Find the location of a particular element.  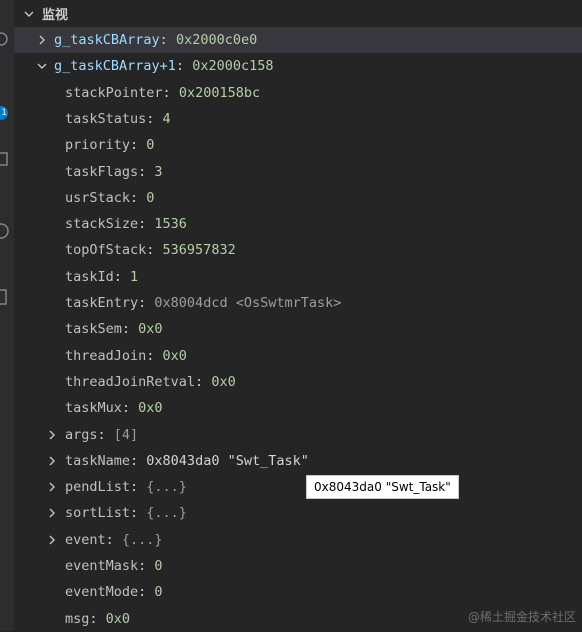

variable-name: taskSem is located at coordinates (93, 329).